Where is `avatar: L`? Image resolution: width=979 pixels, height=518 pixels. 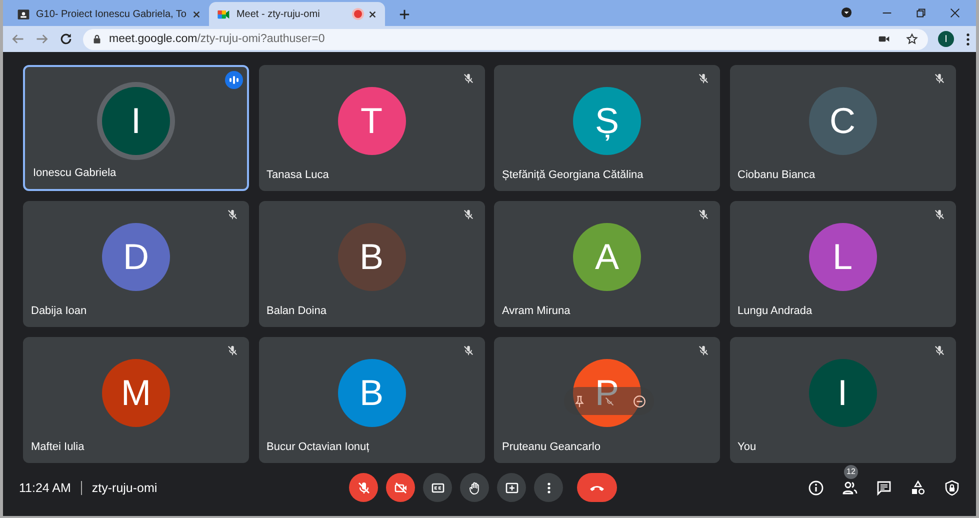
avatar: L is located at coordinates (842, 257).